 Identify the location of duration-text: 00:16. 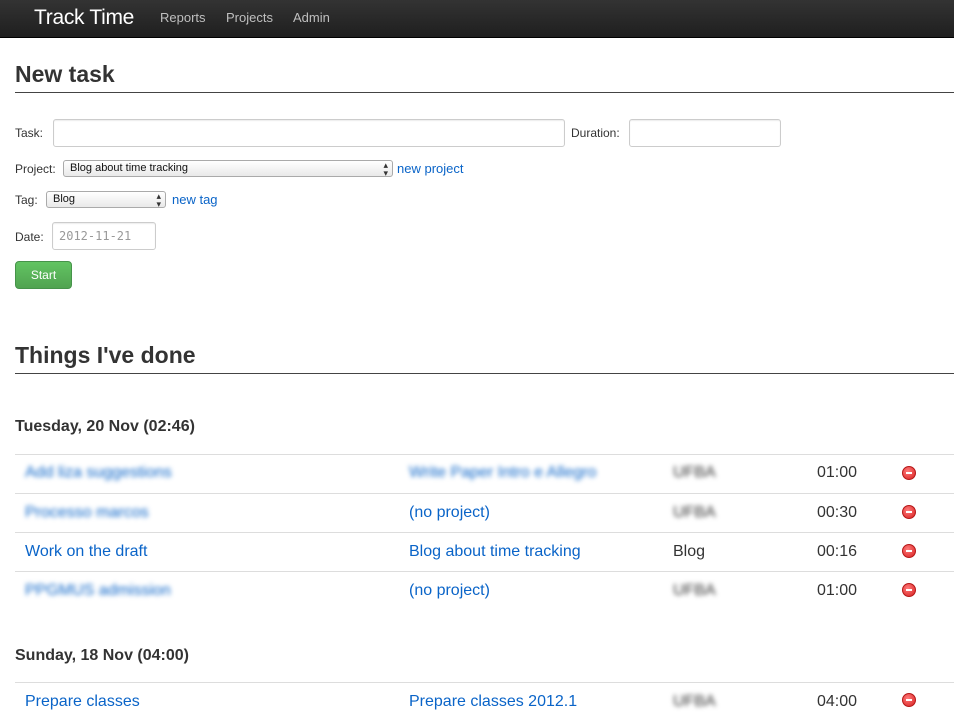
(837, 551).